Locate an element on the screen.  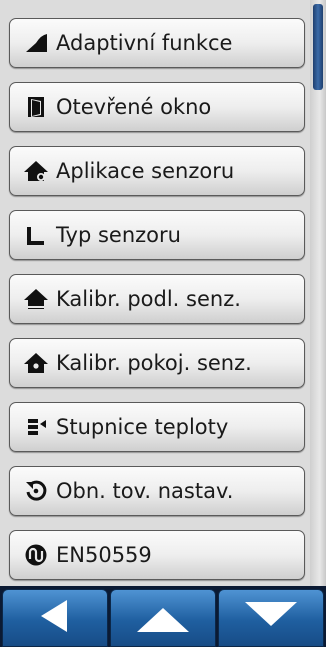
menu-item-open-window: Otevřené okno is located at coordinates (157, 107).